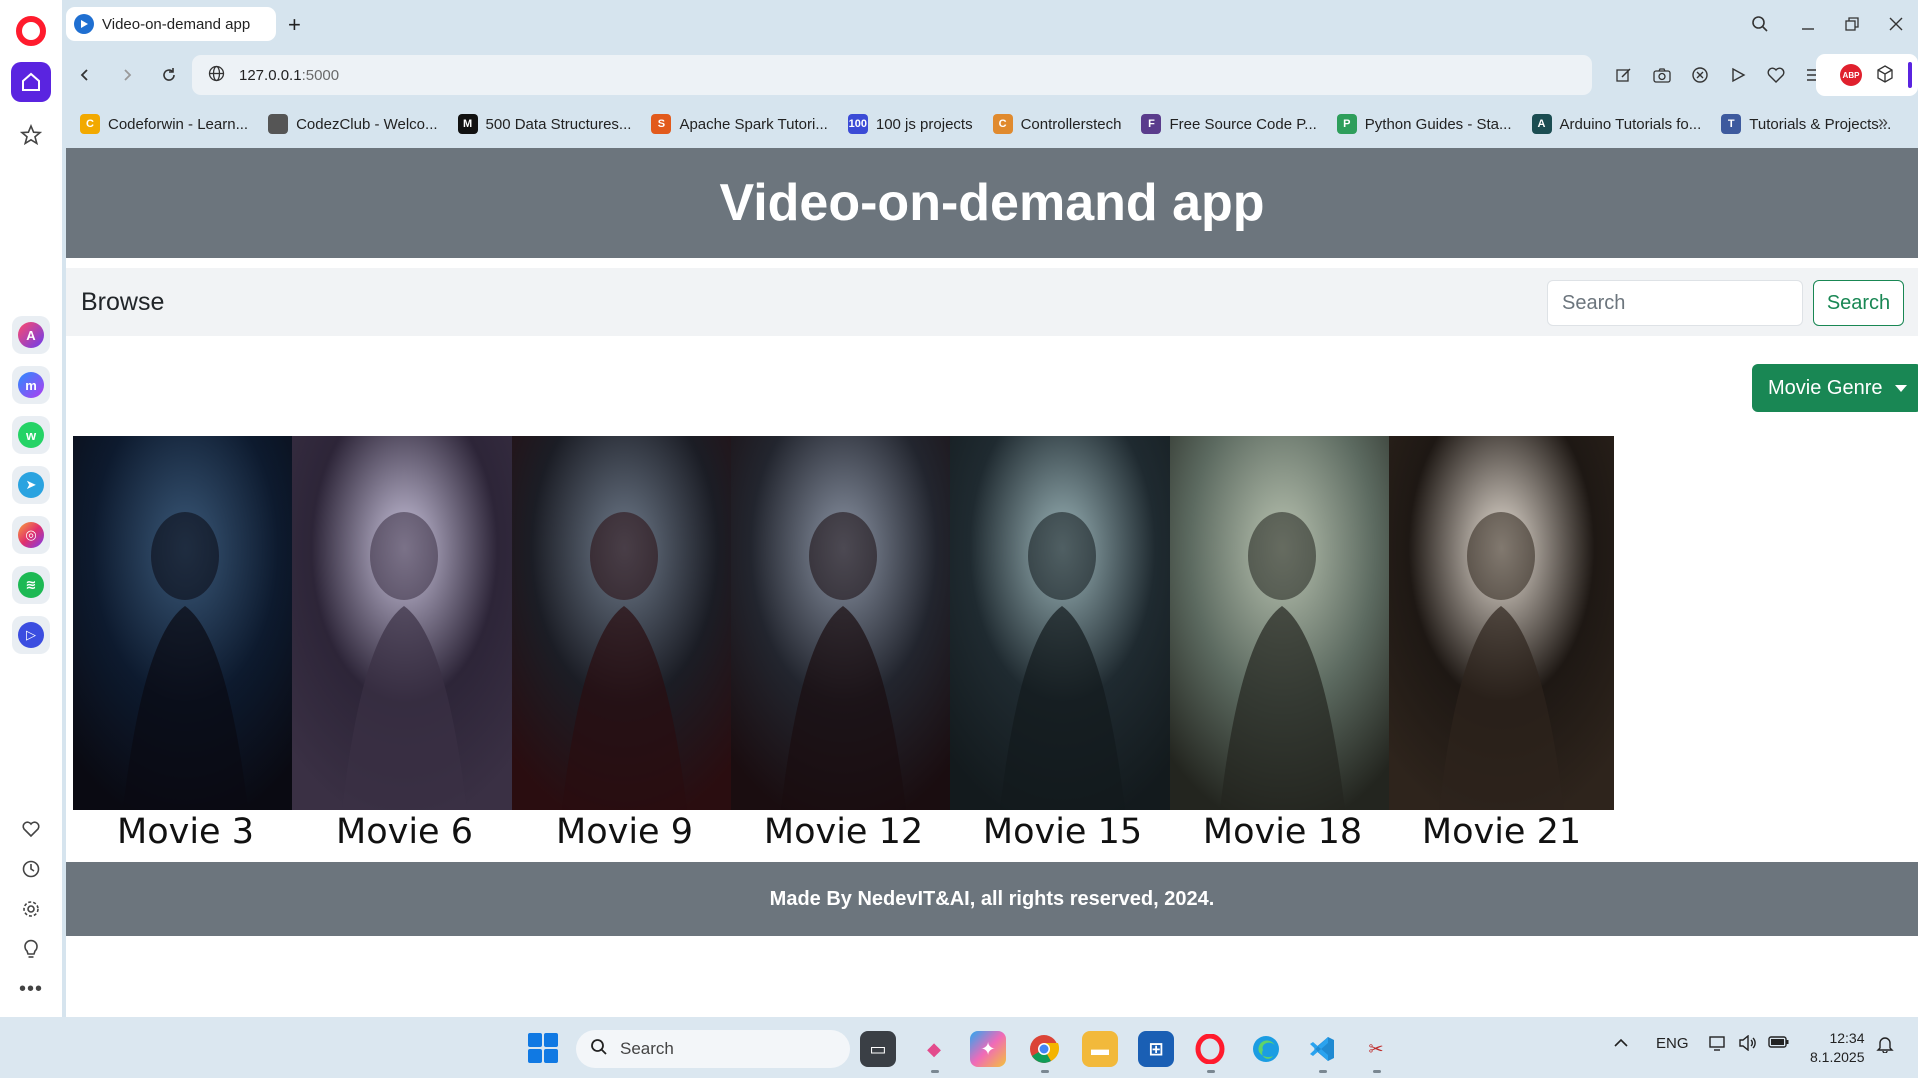 Image resolution: width=1918 pixels, height=1078 pixels. I want to click on tray-chevron-up-icon, so click(1621, 1043).